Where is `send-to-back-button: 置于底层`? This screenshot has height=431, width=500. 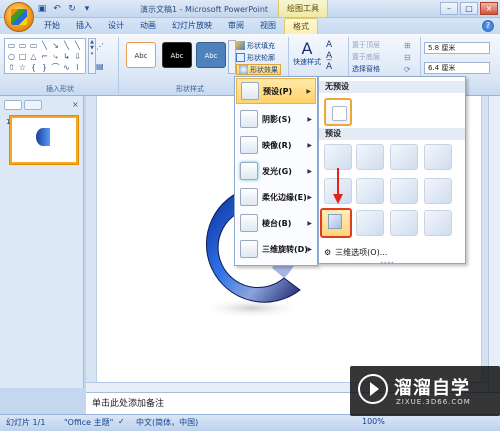 send-to-back-button: 置于底层 is located at coordinates (366, 57).